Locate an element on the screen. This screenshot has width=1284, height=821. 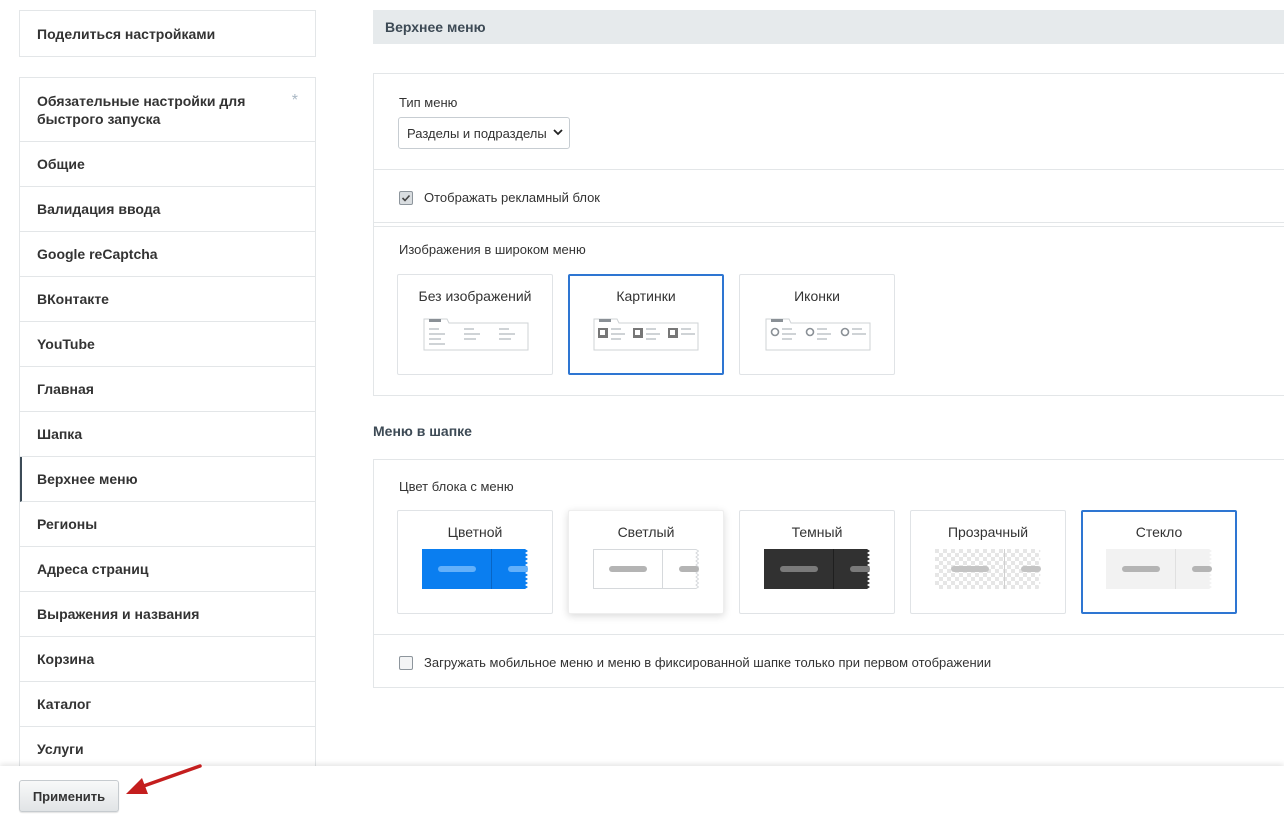
menu-color-label: Цвет блока с меню is located at coordinates (456, 486).